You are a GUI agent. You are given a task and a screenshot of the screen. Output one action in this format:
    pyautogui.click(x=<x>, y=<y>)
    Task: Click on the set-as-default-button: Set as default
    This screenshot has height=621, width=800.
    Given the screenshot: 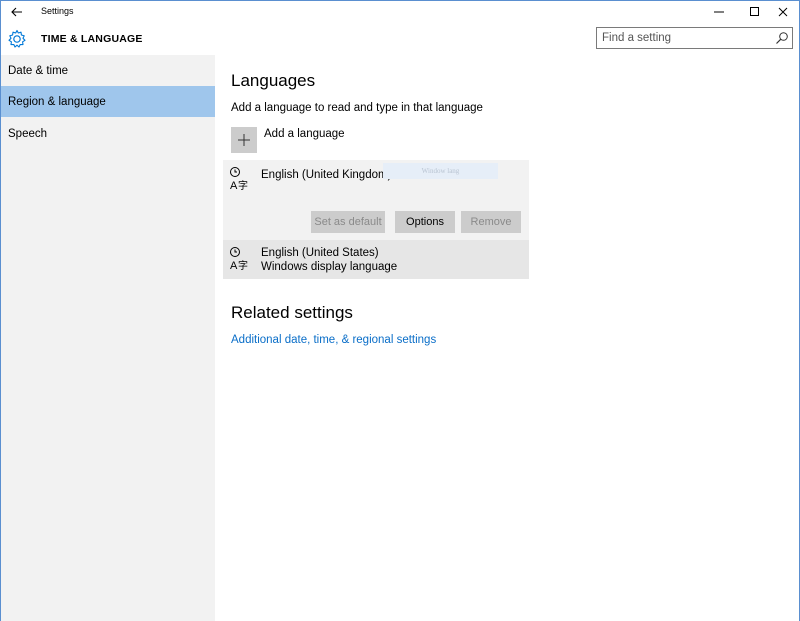 What is the action you would take?
    pyautogui.click(x=348, y=222)
    